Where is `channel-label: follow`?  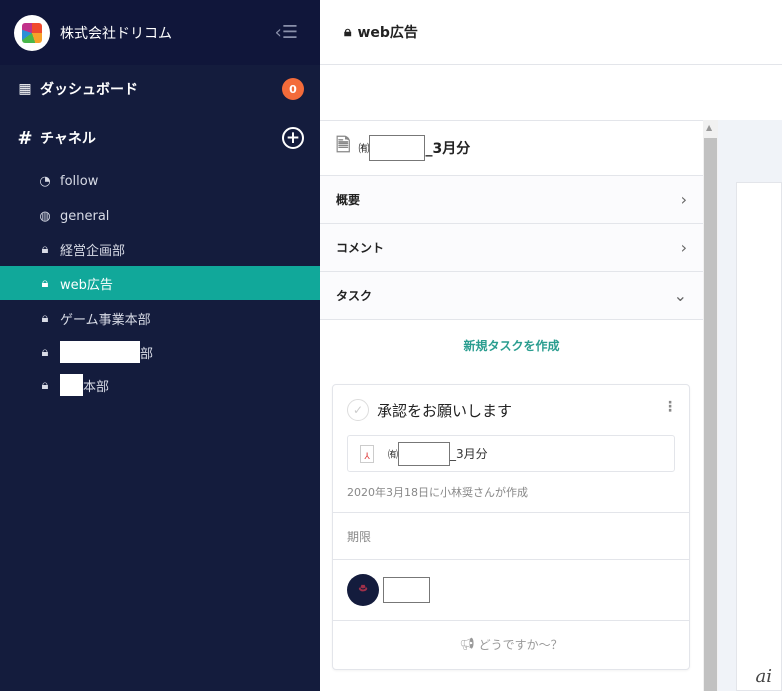 channel-label: follow is located at coordinates (79, 181).